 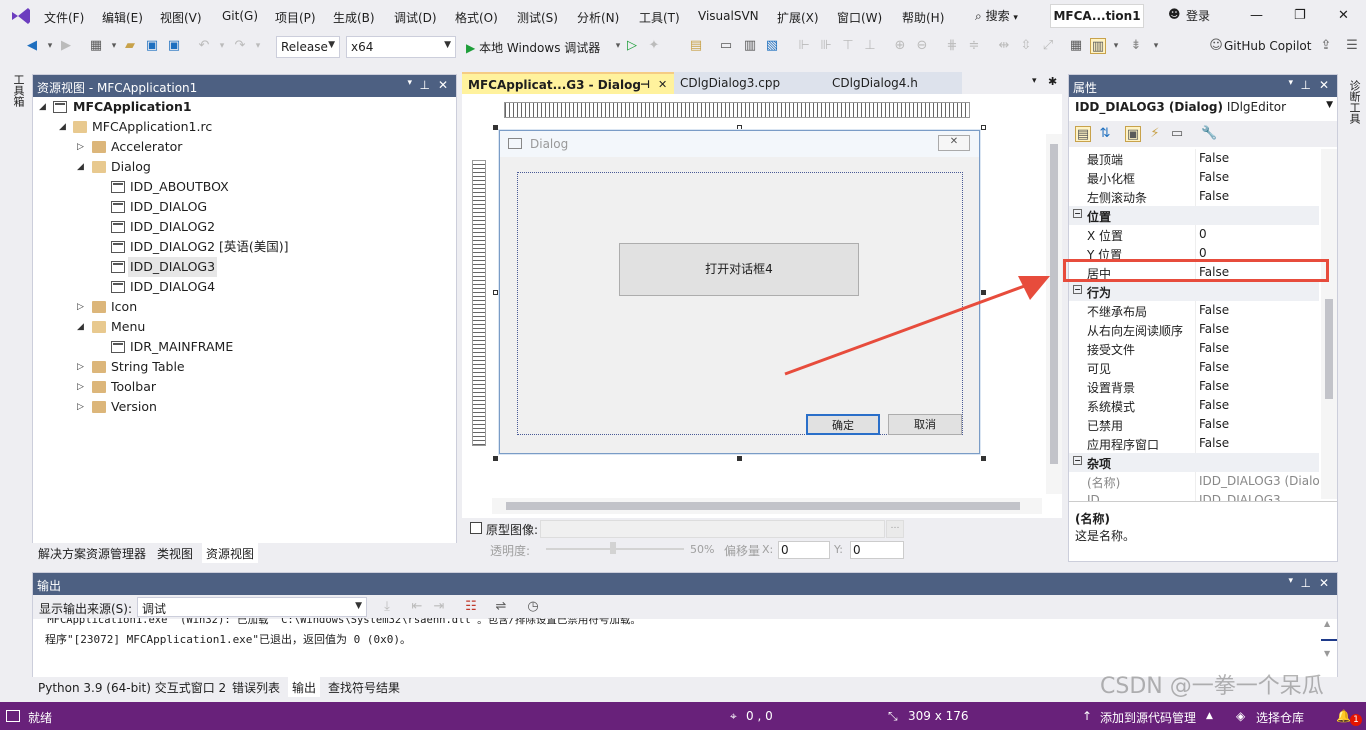 I want to click on events-icon: ⚡, so click(x=1155, y=134).